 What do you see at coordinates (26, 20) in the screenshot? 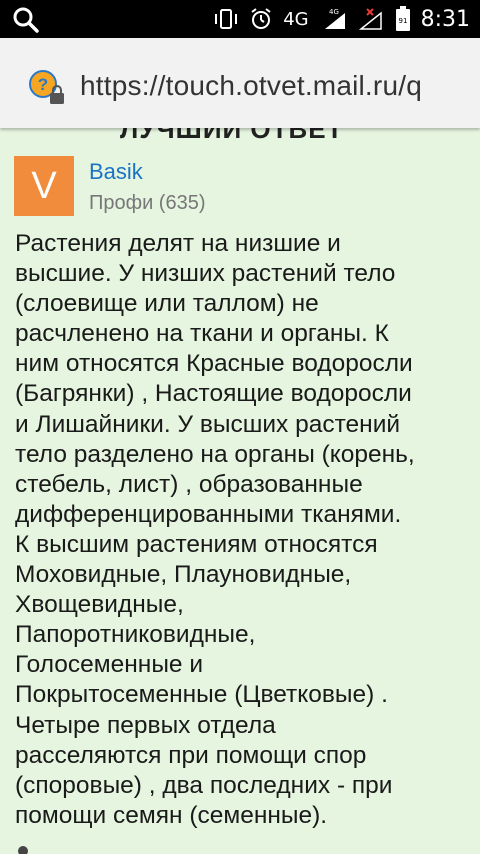
I see `search-icon` at bounding box center [26, 20].